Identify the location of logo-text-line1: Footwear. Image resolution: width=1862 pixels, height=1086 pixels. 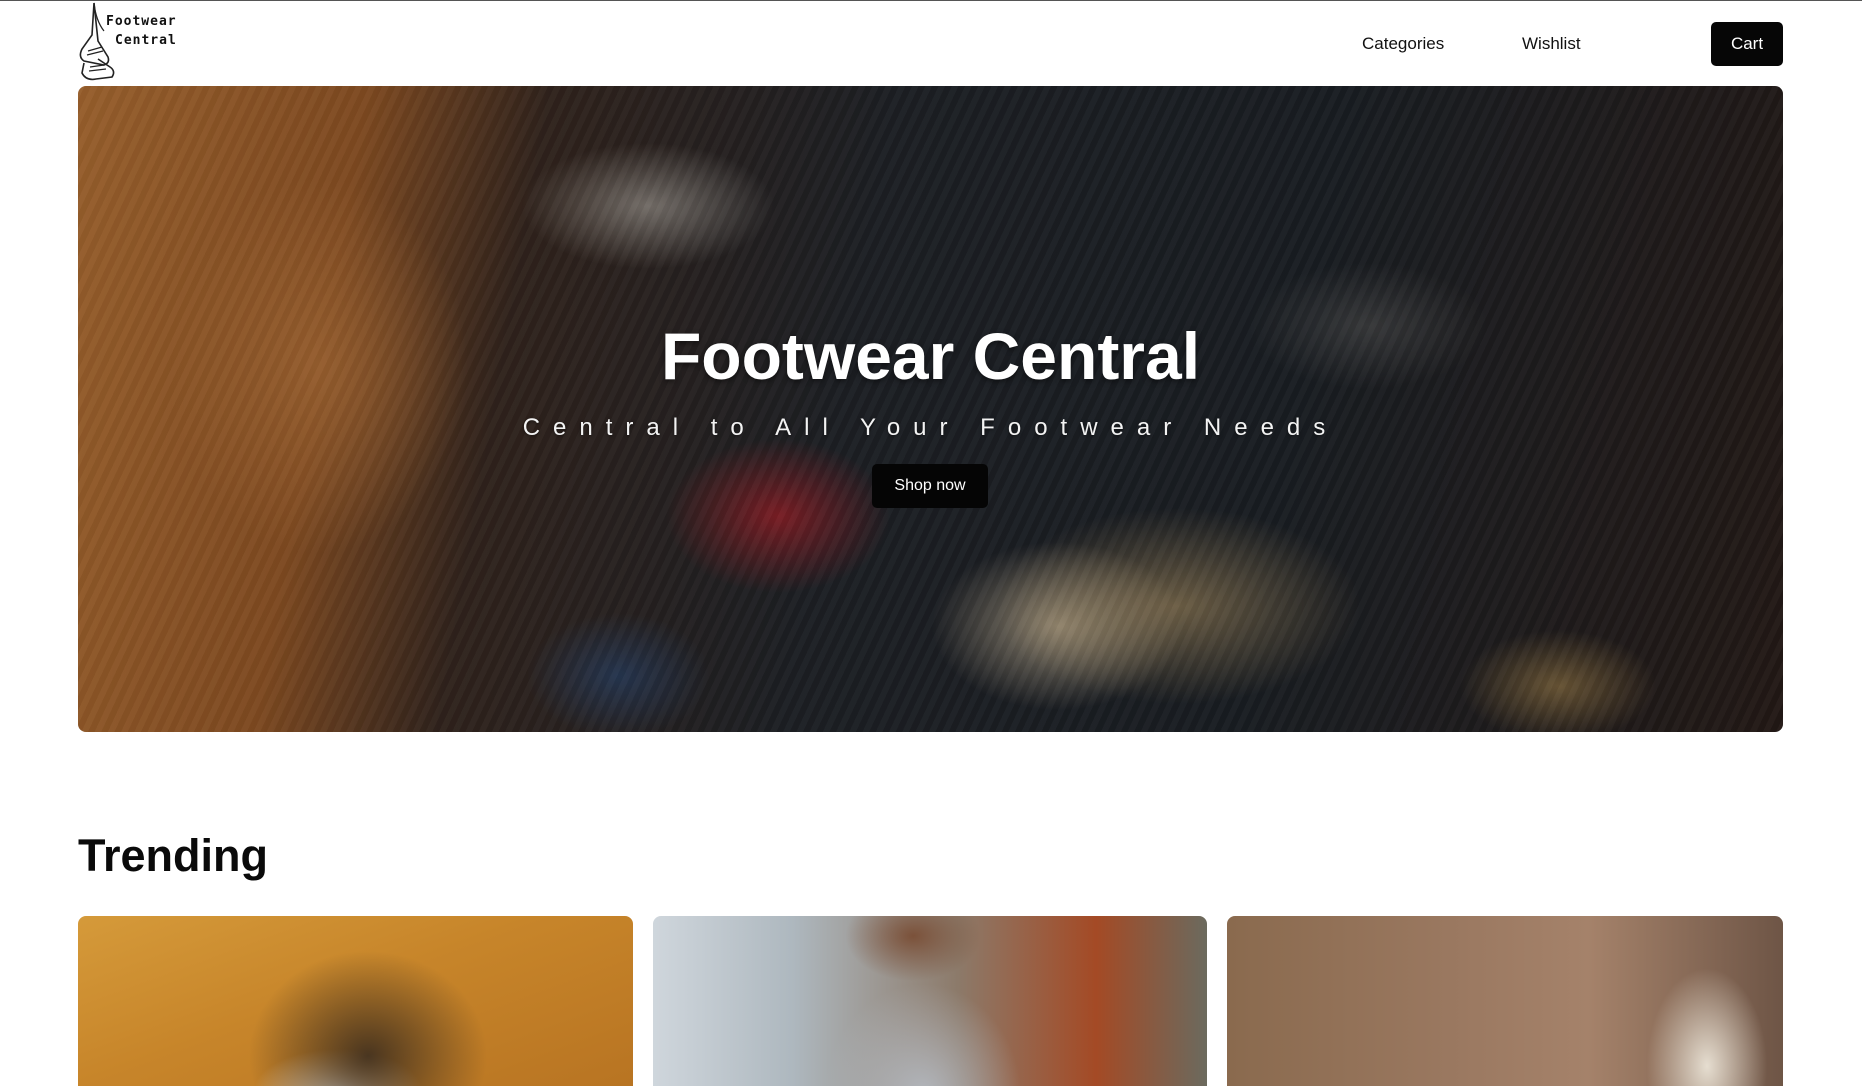
(141, 21).